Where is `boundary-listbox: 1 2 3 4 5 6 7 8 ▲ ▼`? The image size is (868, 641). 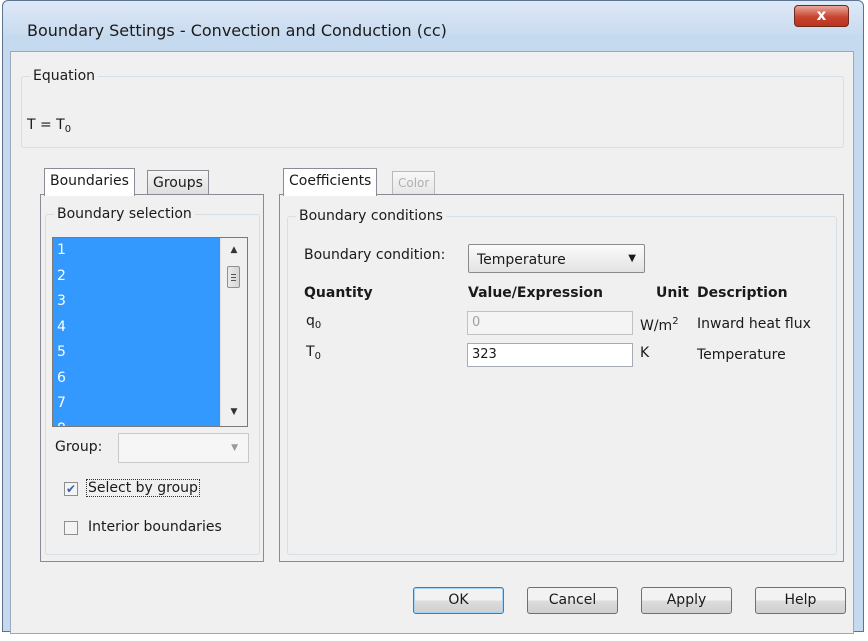
boundary-listbox: 1 2 3 4 5 6 7 8 ▲ ▼ is located at coordinates (150, 332).